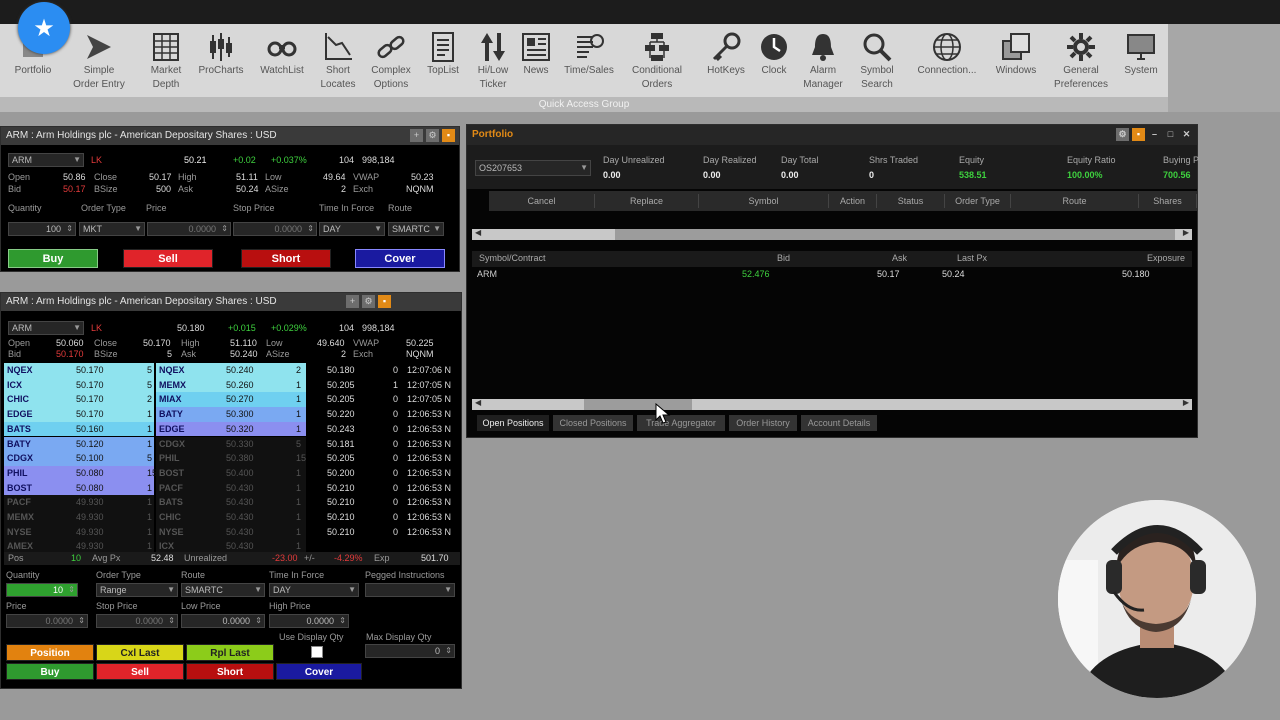 The height and width of the screenshot is (720, 1280). I want to click on quantity-stepper: 100 ⇕, so click(42, 229).